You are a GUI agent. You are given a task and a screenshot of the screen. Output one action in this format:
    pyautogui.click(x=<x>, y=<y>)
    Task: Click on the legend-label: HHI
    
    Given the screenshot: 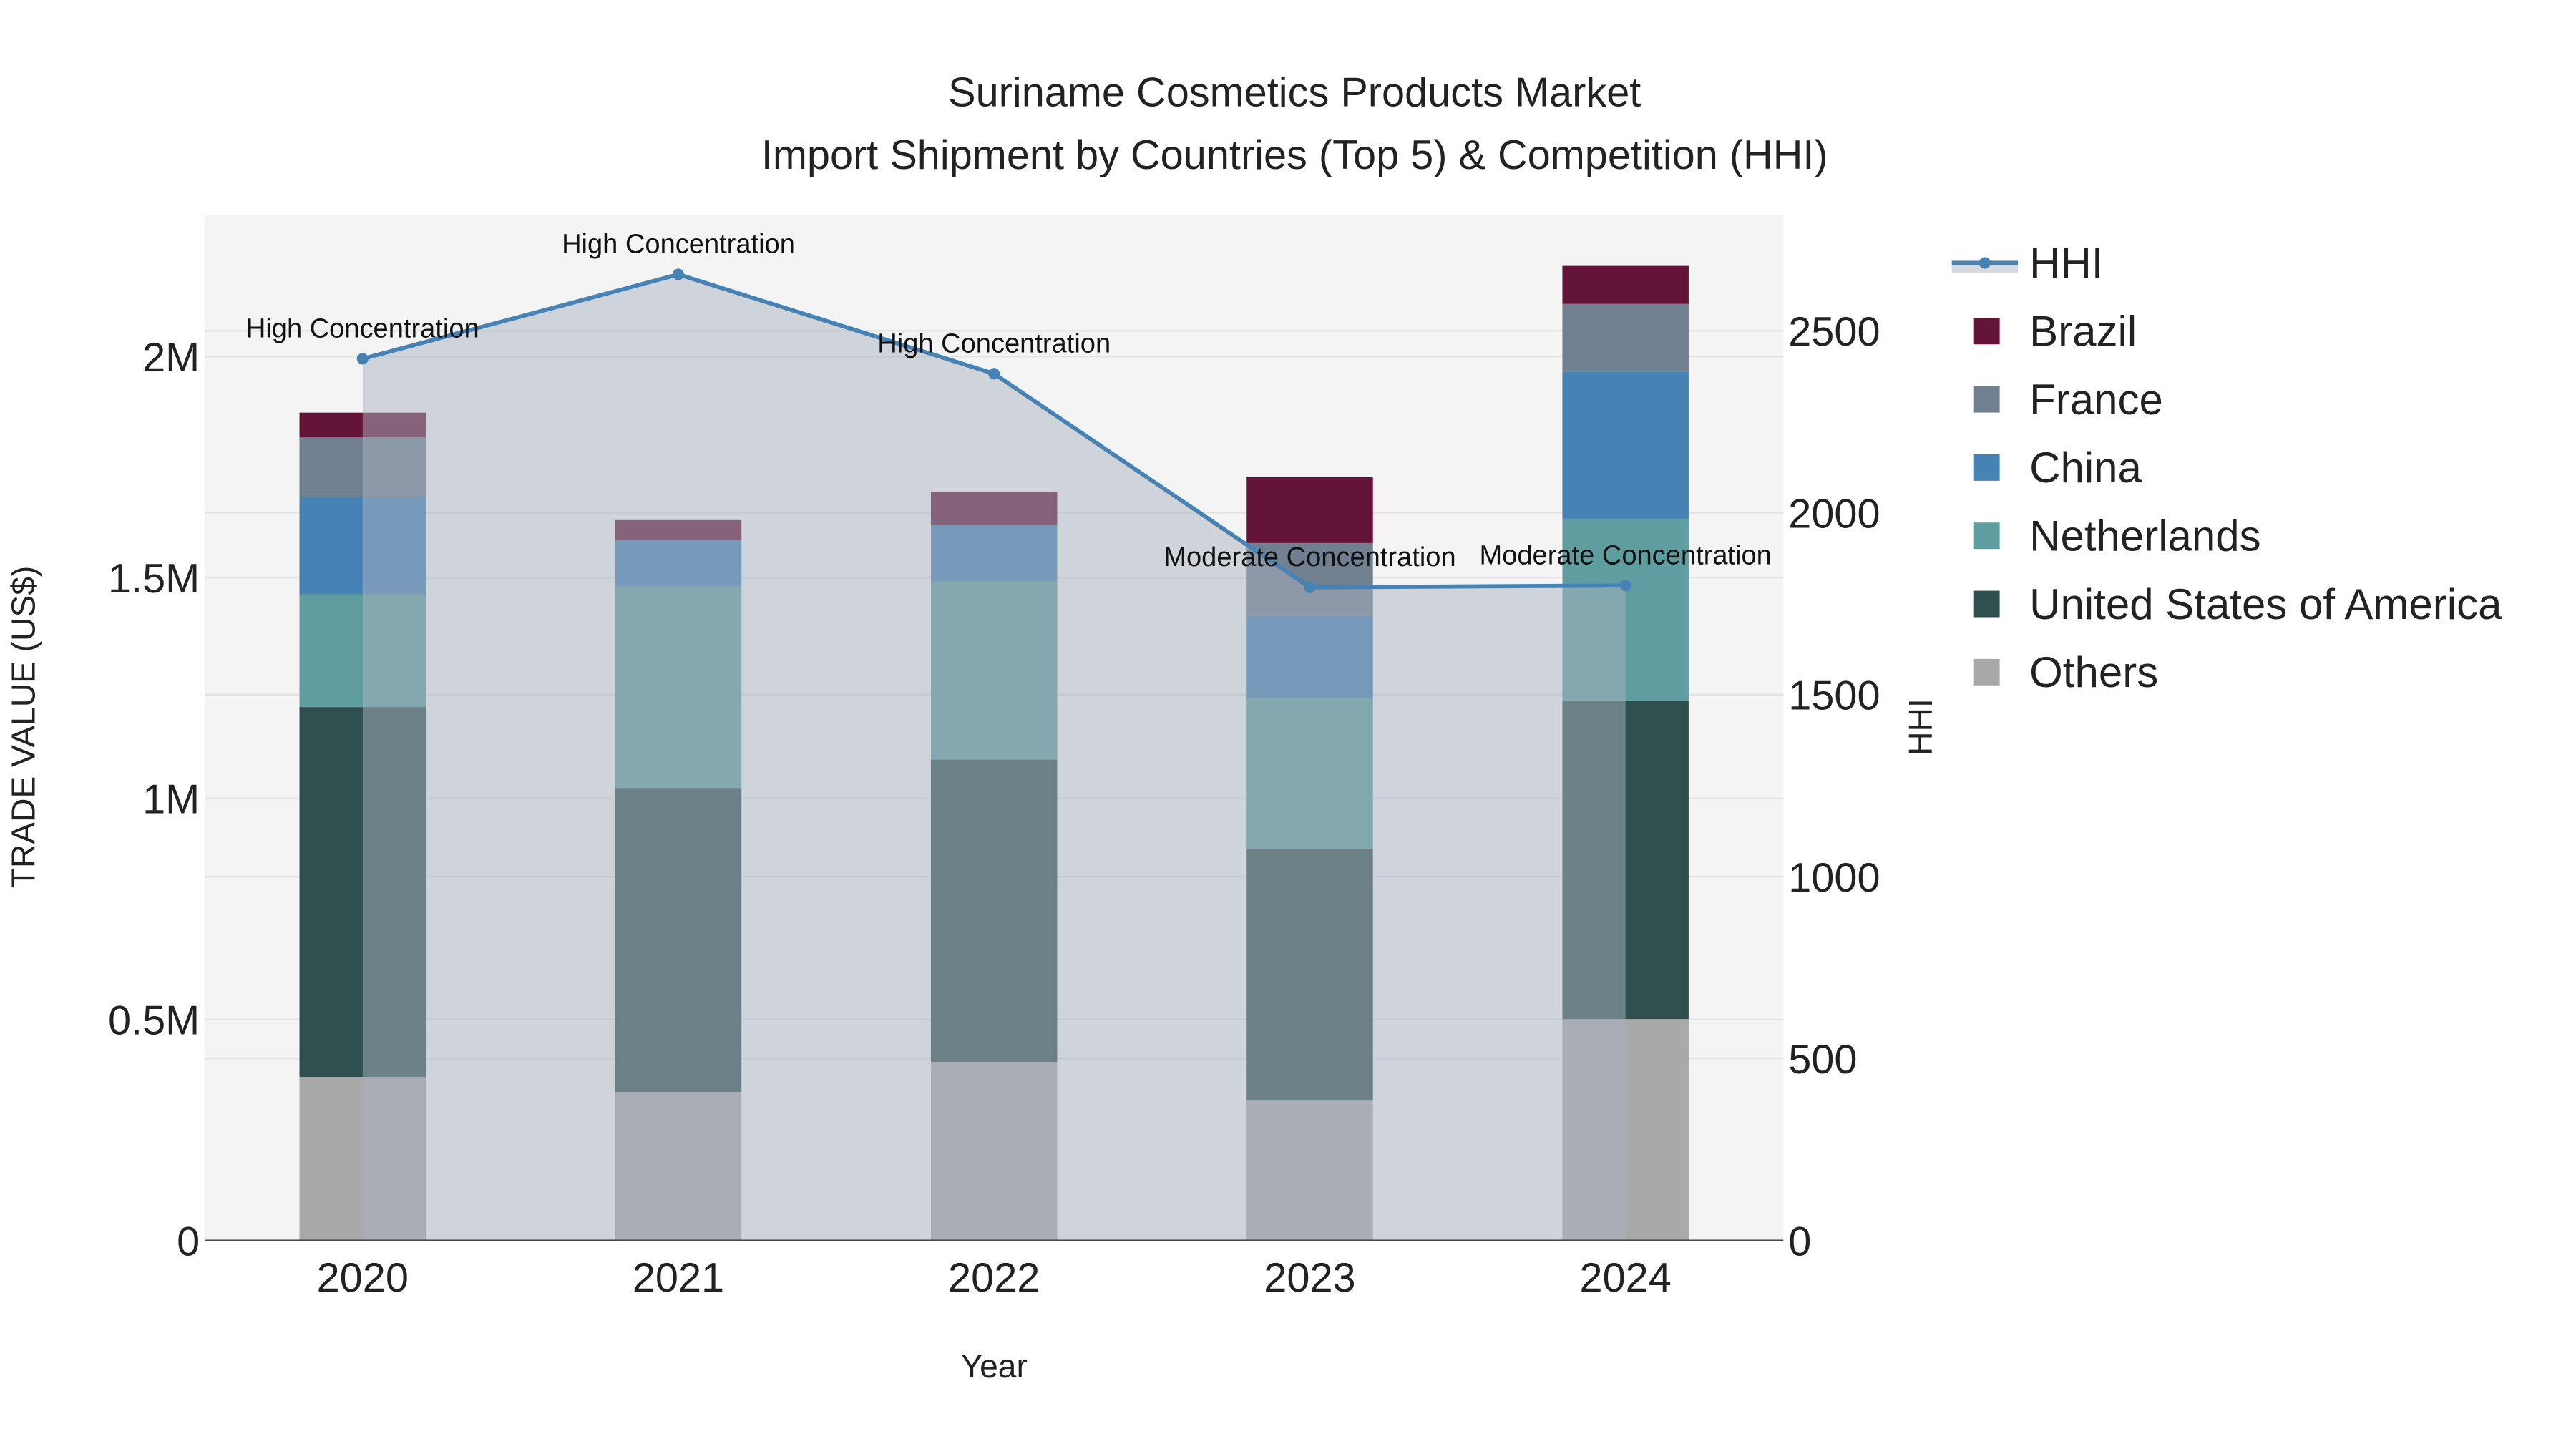 What is the action you would take?
    pyautogui.click(x=2066, y=263)
    